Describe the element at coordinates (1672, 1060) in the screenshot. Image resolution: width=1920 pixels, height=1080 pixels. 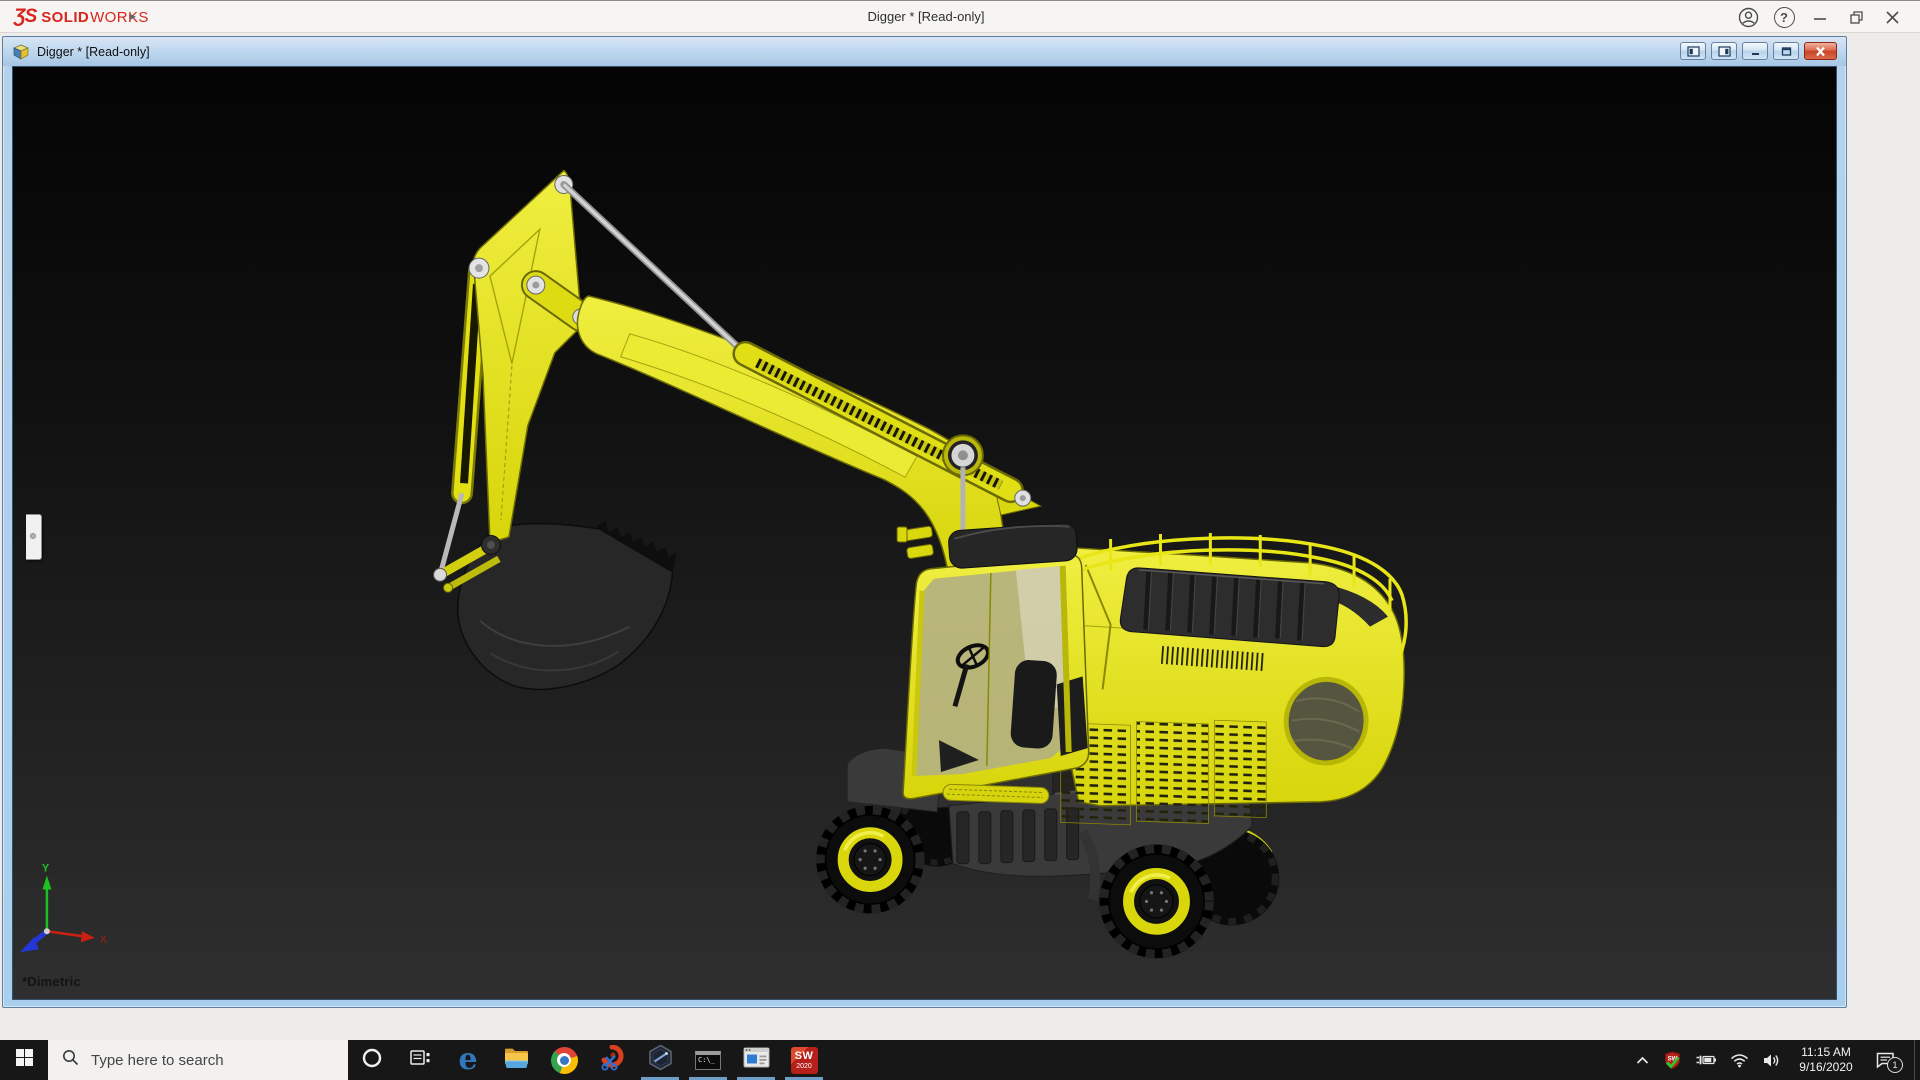
I see `solidworks-resource-monitor-icon: SW` at that location.